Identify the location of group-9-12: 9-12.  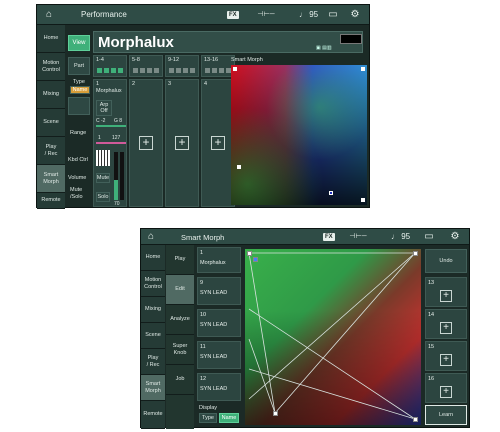
(182, 66).